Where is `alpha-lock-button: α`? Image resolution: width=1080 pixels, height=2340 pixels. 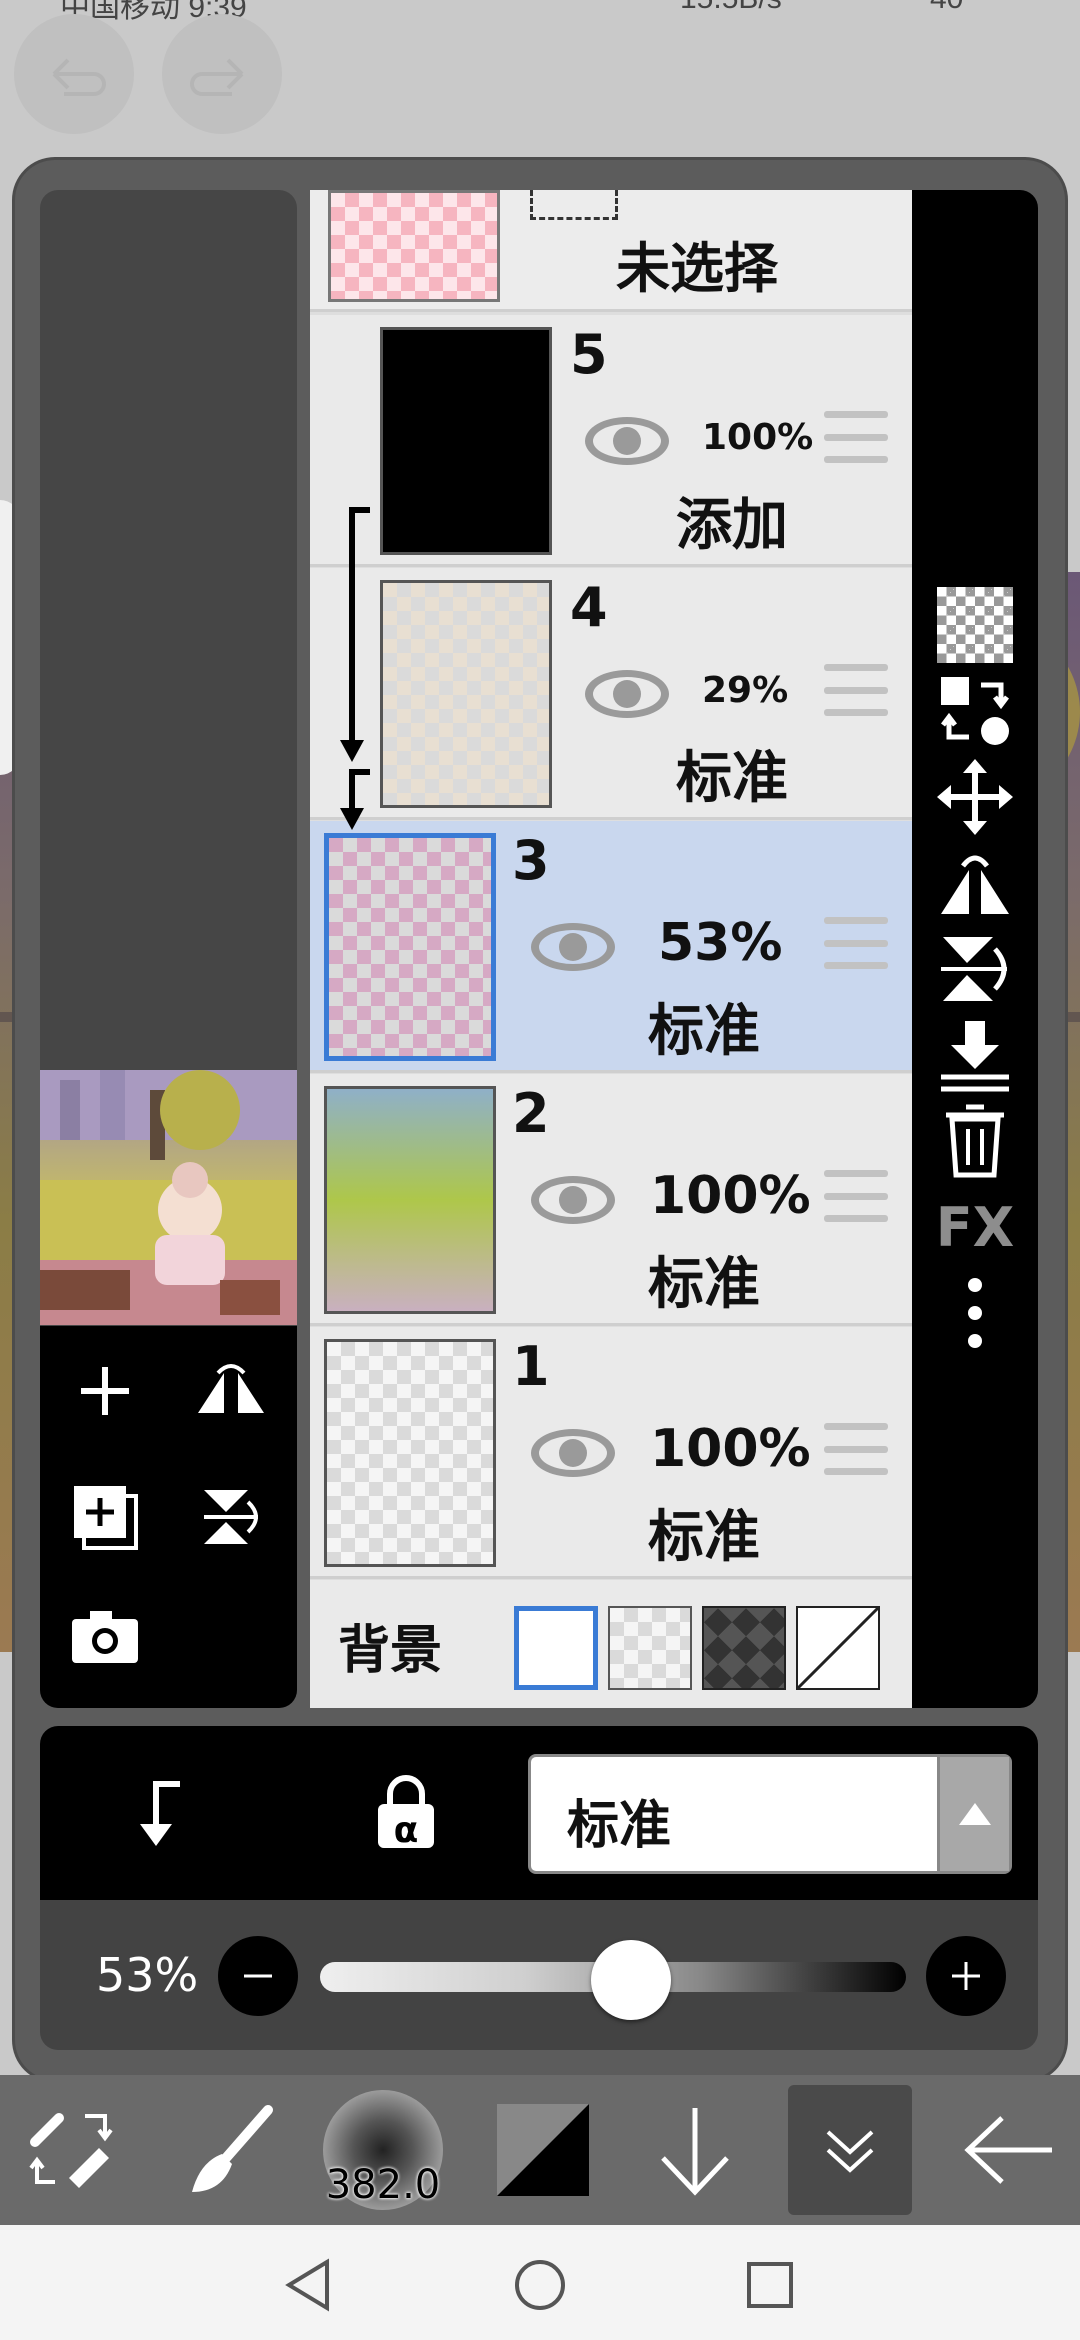 alpha-lock-button: α is located at coordinates (406, 1812).